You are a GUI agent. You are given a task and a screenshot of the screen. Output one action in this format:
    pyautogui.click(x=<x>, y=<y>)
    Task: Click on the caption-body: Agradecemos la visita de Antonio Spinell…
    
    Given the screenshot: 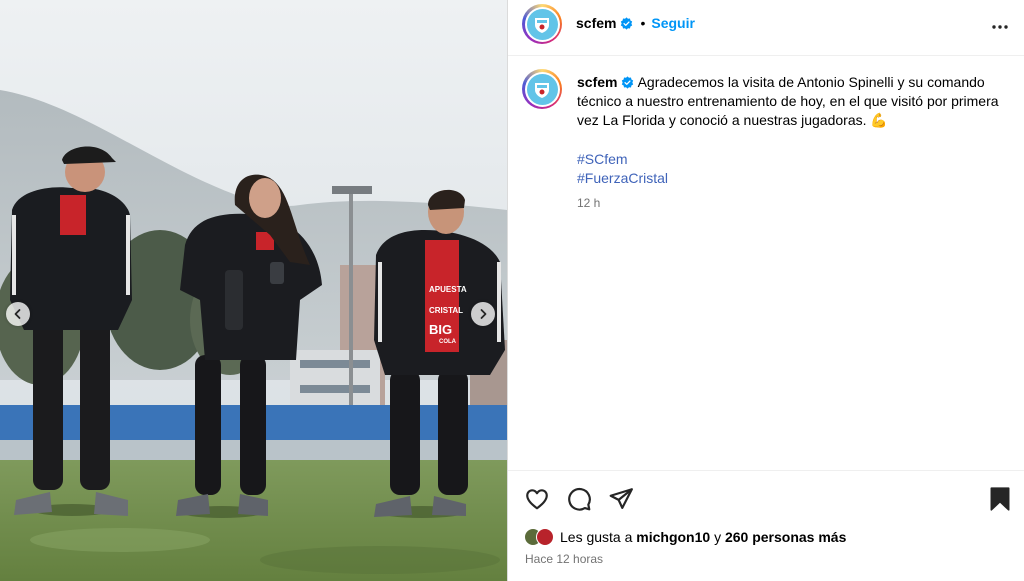 What is the action you would take?
    pyautogui.click(x=788, y=101)
    